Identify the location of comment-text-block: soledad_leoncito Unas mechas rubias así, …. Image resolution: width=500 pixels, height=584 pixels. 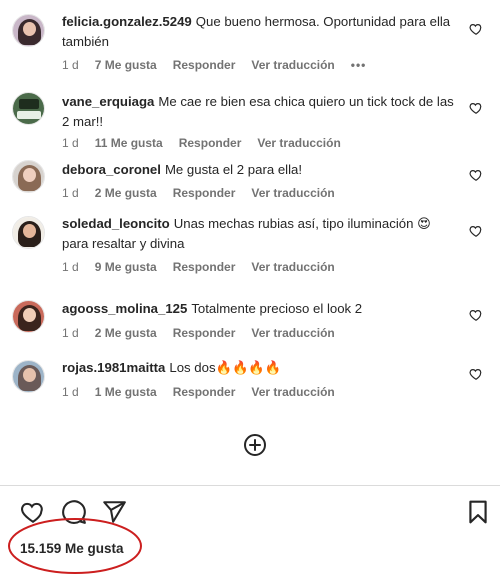
(259, 234).